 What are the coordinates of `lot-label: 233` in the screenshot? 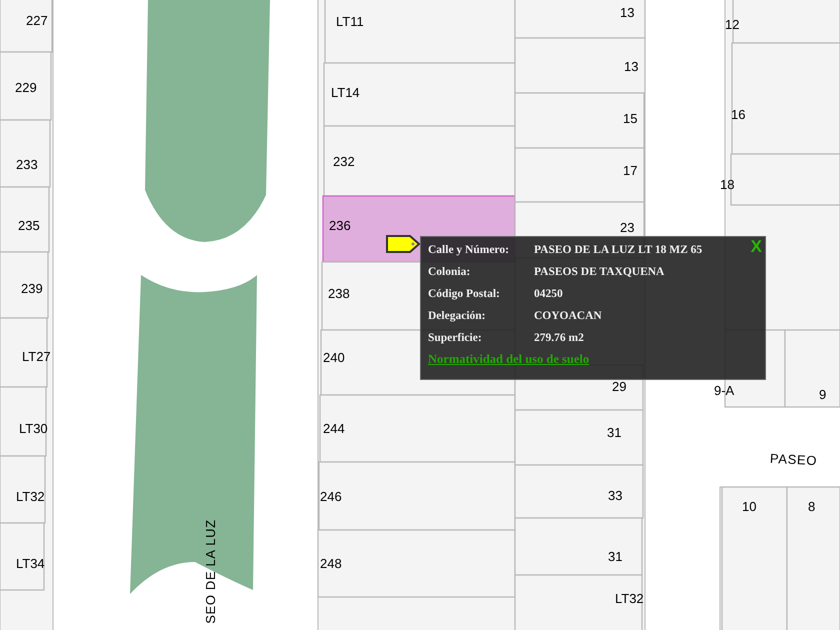 It's located at (27, 164).